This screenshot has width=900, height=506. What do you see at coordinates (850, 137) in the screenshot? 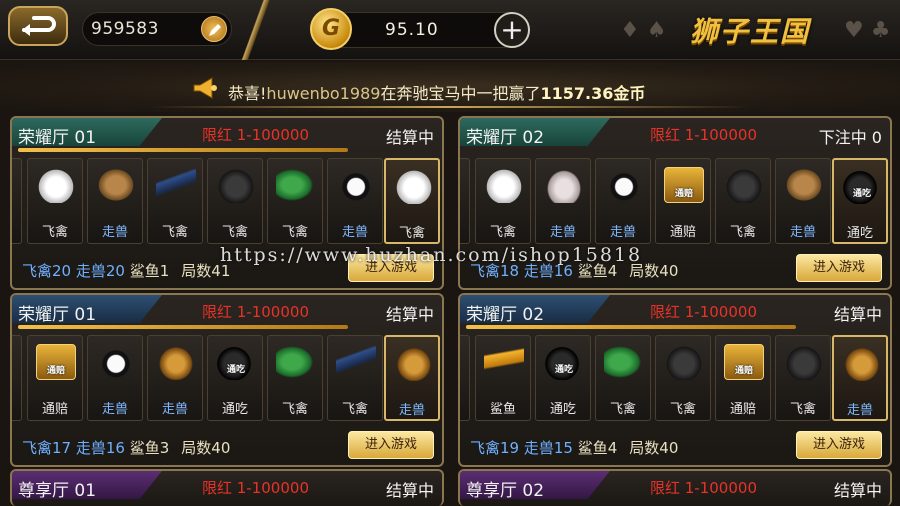
I see `room-status: 下注中 0` at bounding box center [850, 137].